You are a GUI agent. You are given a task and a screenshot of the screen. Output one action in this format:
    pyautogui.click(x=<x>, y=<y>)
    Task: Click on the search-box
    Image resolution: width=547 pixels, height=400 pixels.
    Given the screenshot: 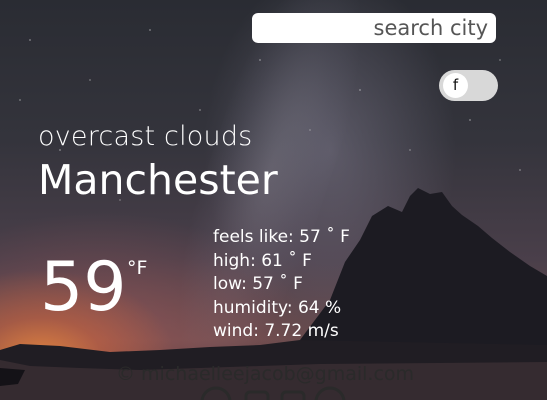 What is the action you would take?
    pyautogui.click(x=374, y=28)
    